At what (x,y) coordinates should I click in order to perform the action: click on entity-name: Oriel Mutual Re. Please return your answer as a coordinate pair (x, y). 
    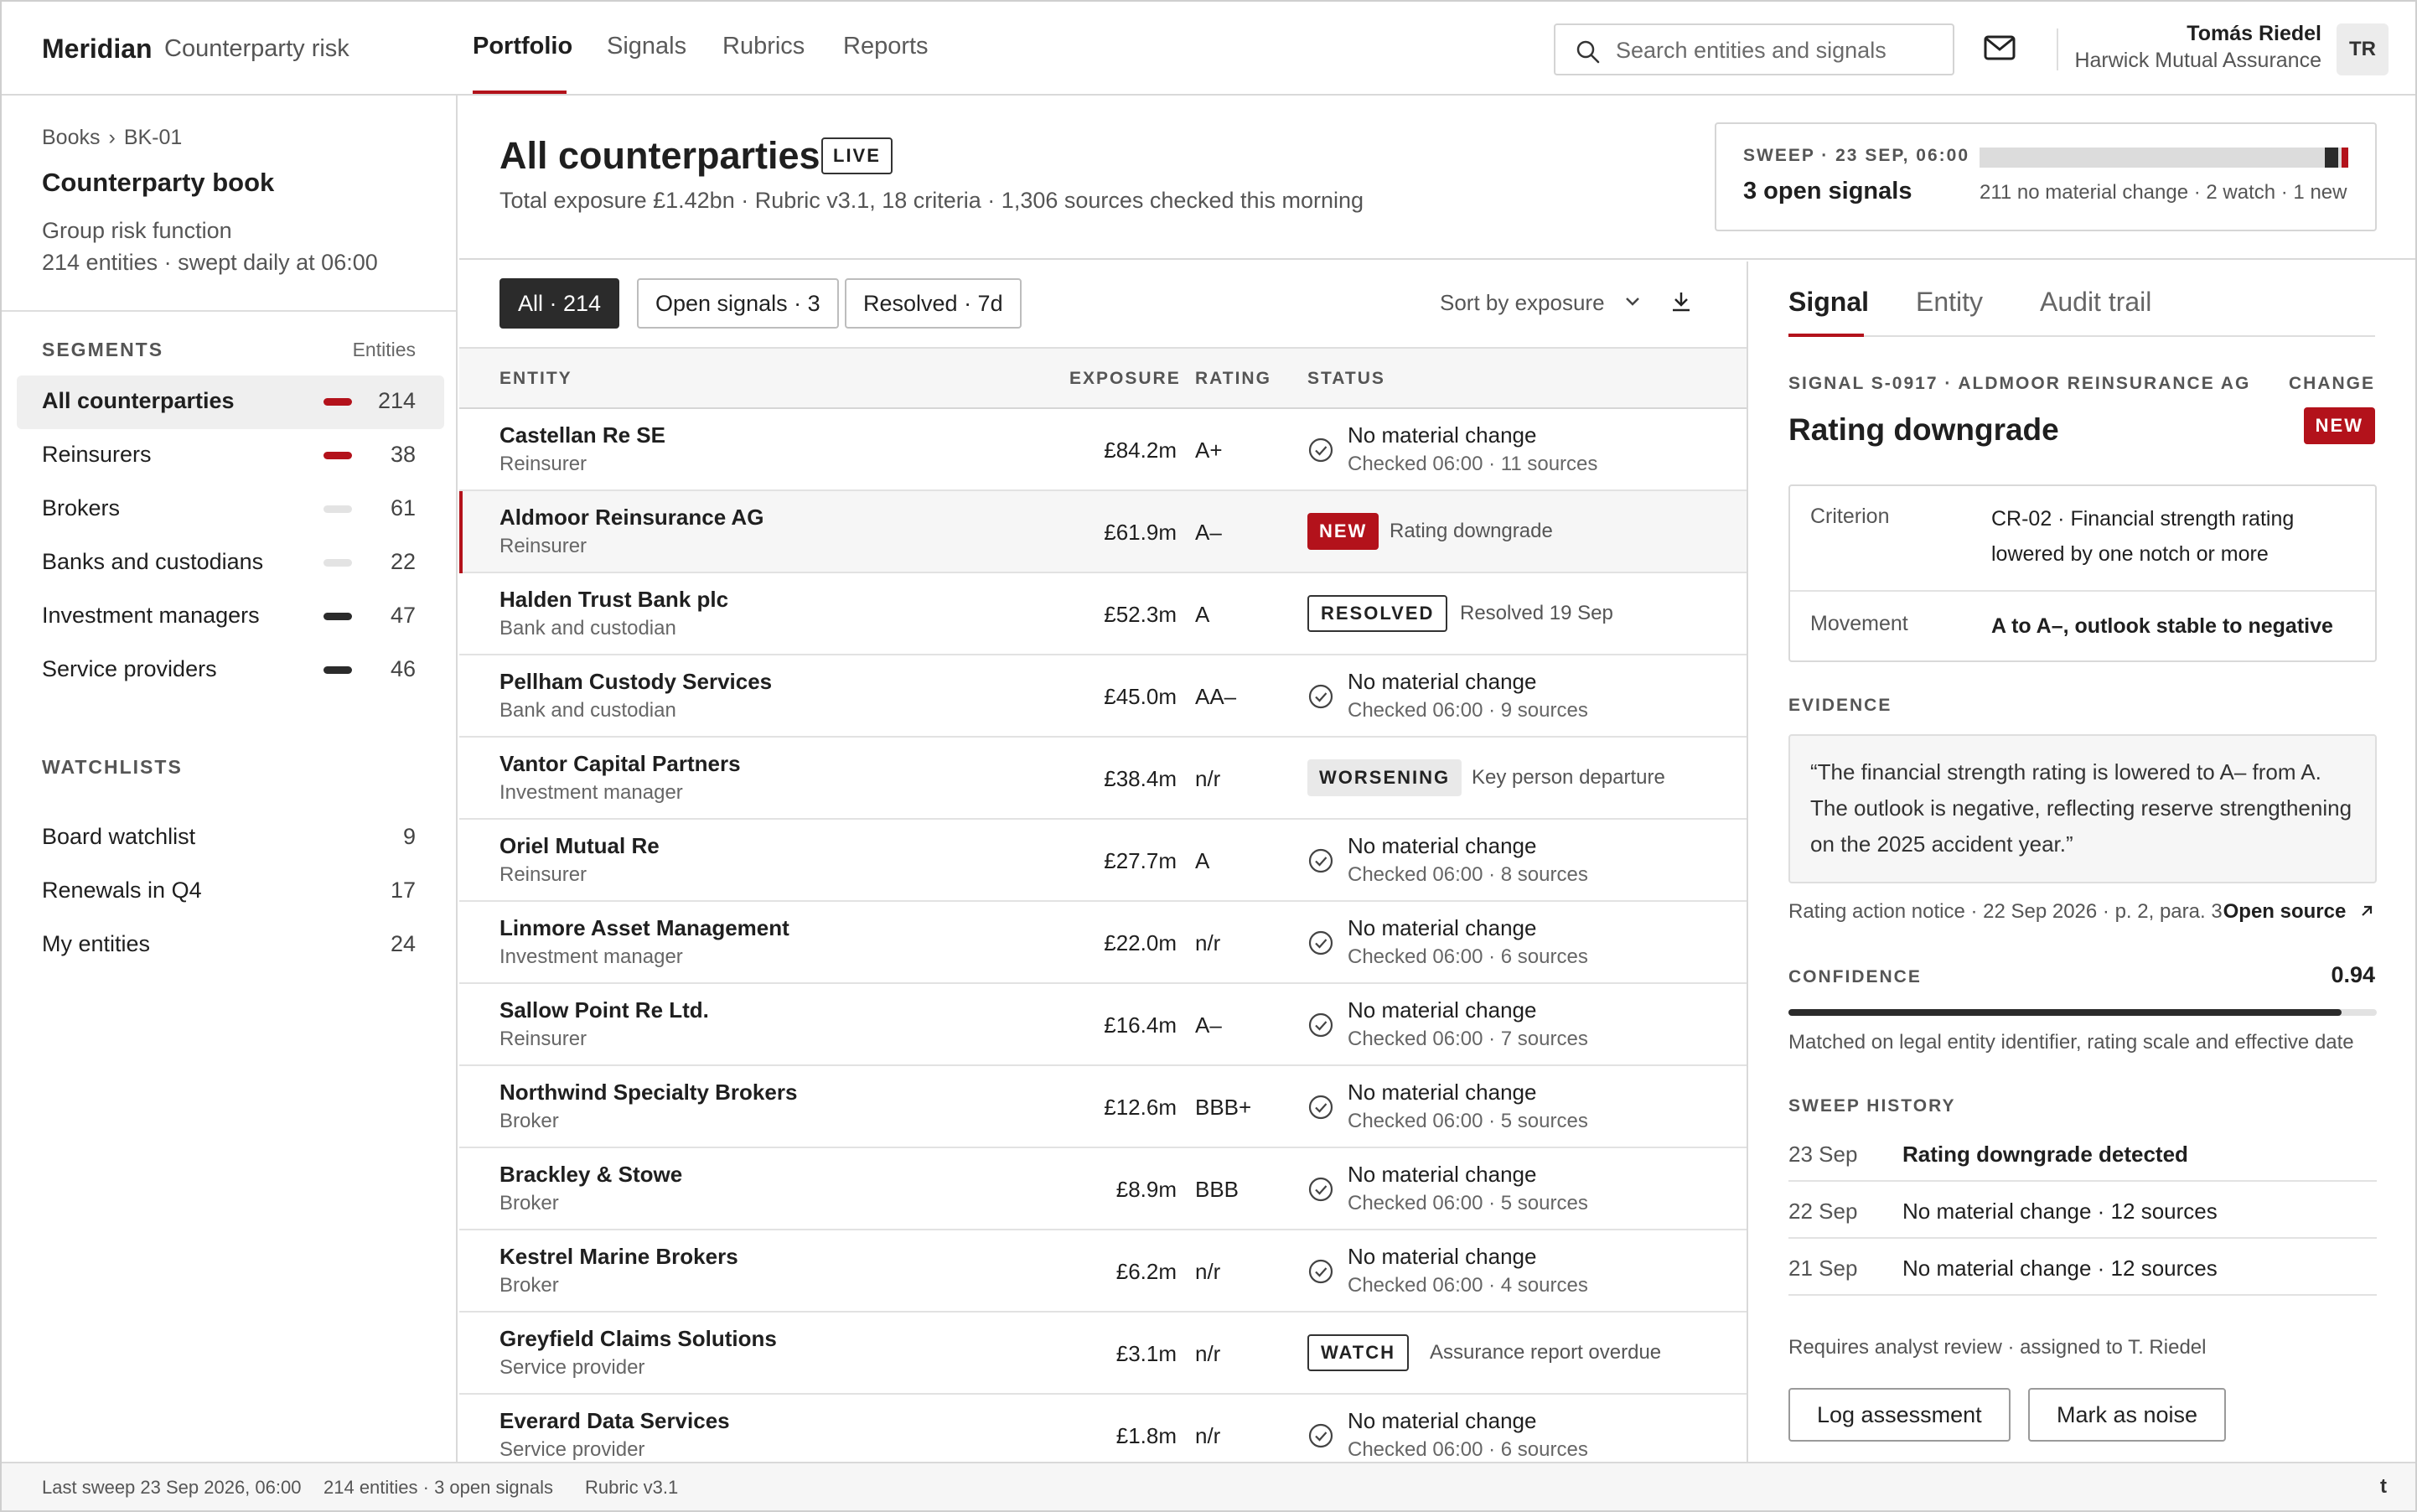
    Looking at the image, I should click on (579, 845).